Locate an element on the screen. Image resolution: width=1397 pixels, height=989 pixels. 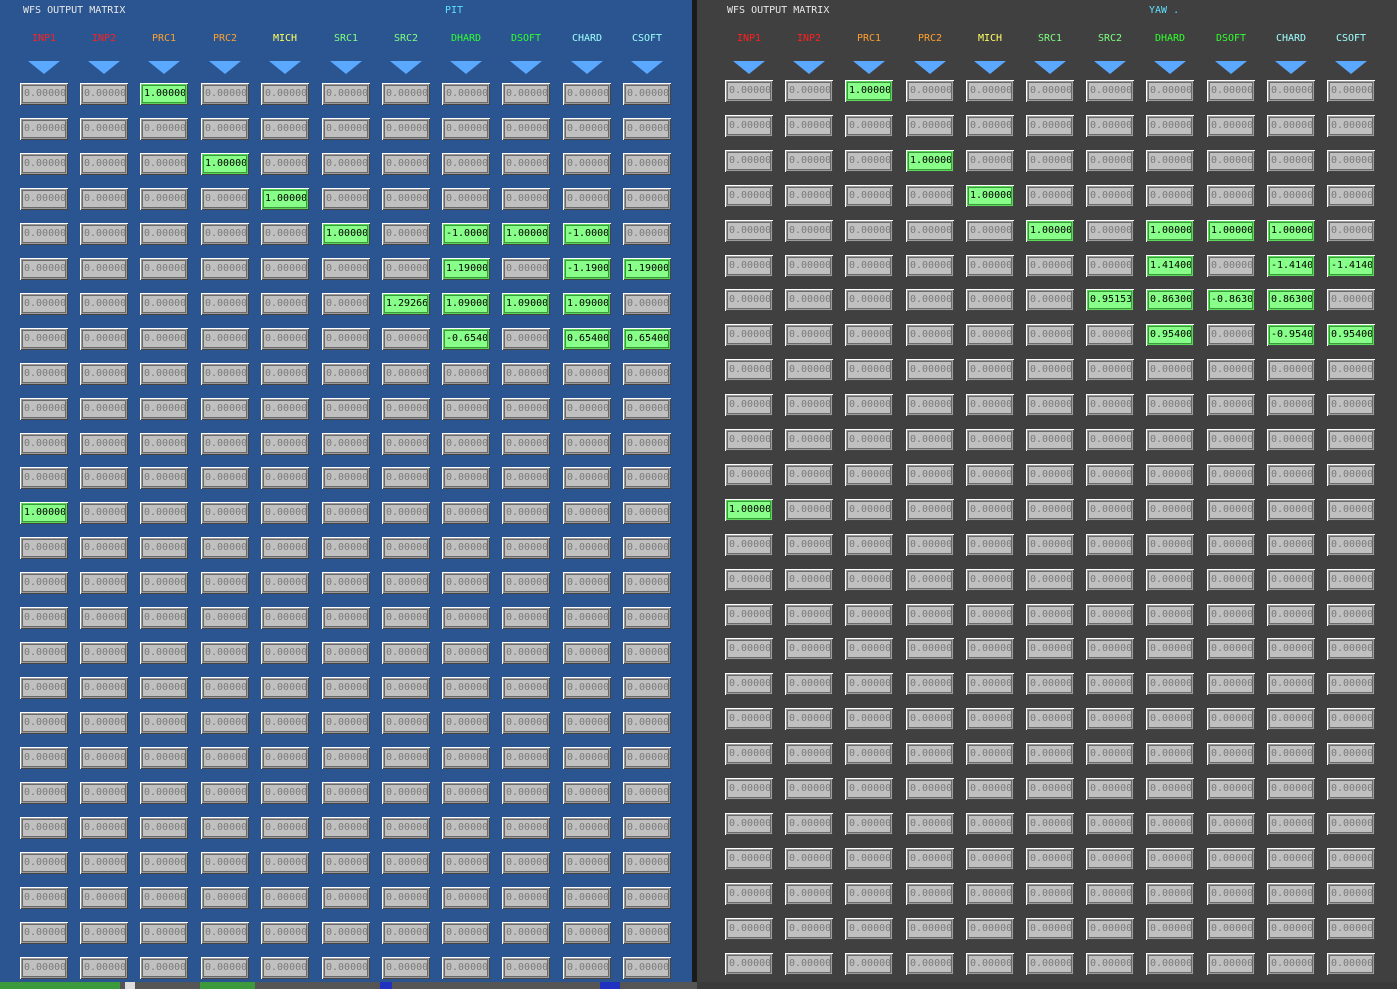
matrix-cell: 0.95400 is located at coordinates (1351, 335).